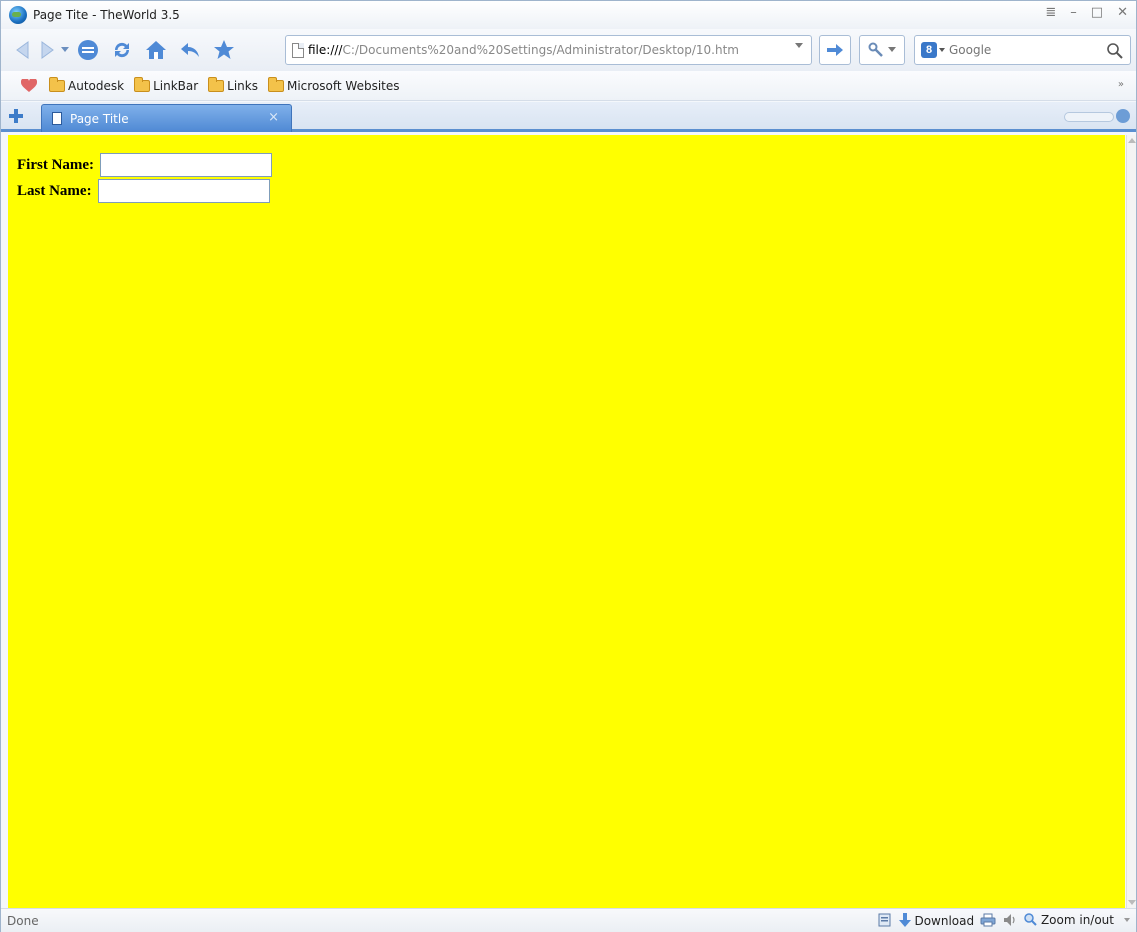 The width and height of the screenshot is (1137, 932). I want to click on go-button, so click(835, 50).